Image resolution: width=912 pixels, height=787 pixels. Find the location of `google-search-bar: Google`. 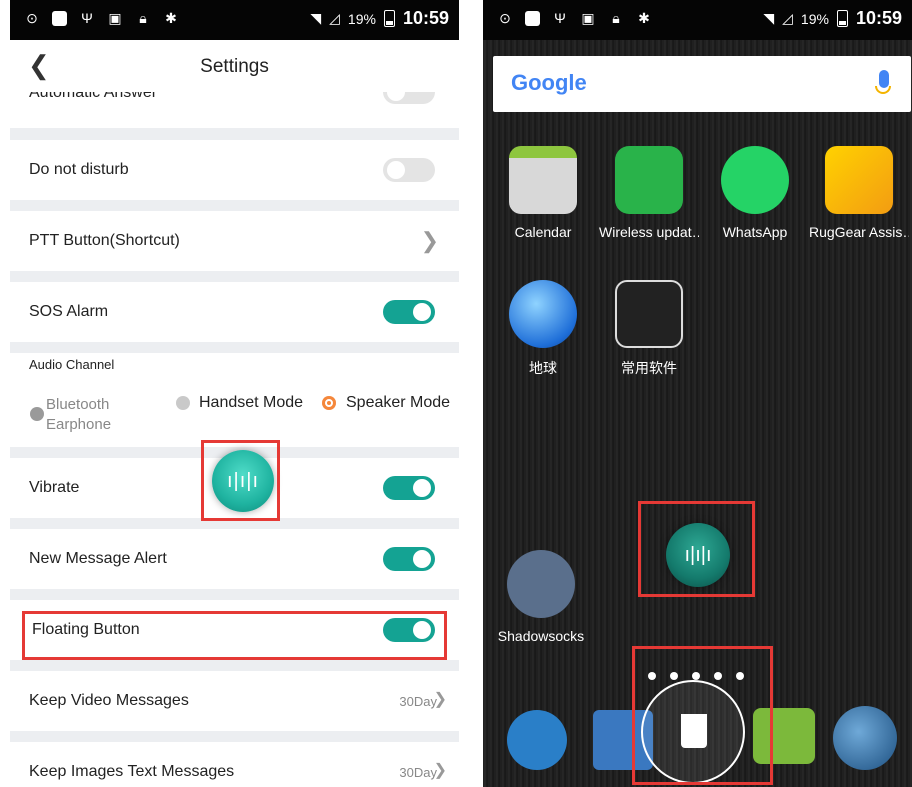

google-search-bar: Google is located at coordinates (702, 84).